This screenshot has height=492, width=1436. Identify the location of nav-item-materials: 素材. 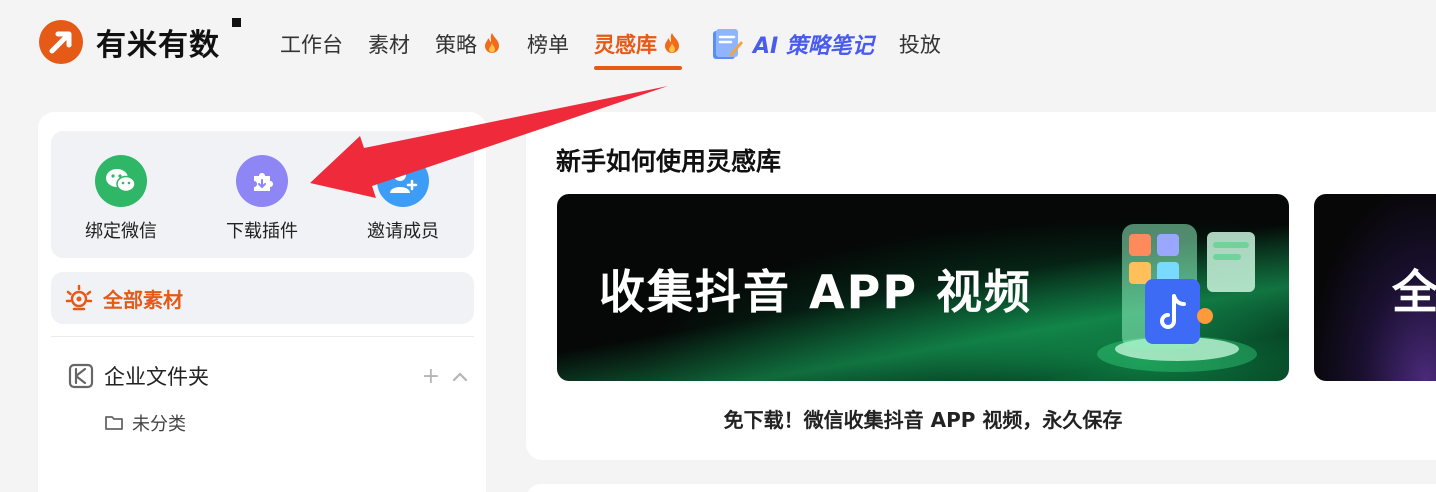
(389, 44).